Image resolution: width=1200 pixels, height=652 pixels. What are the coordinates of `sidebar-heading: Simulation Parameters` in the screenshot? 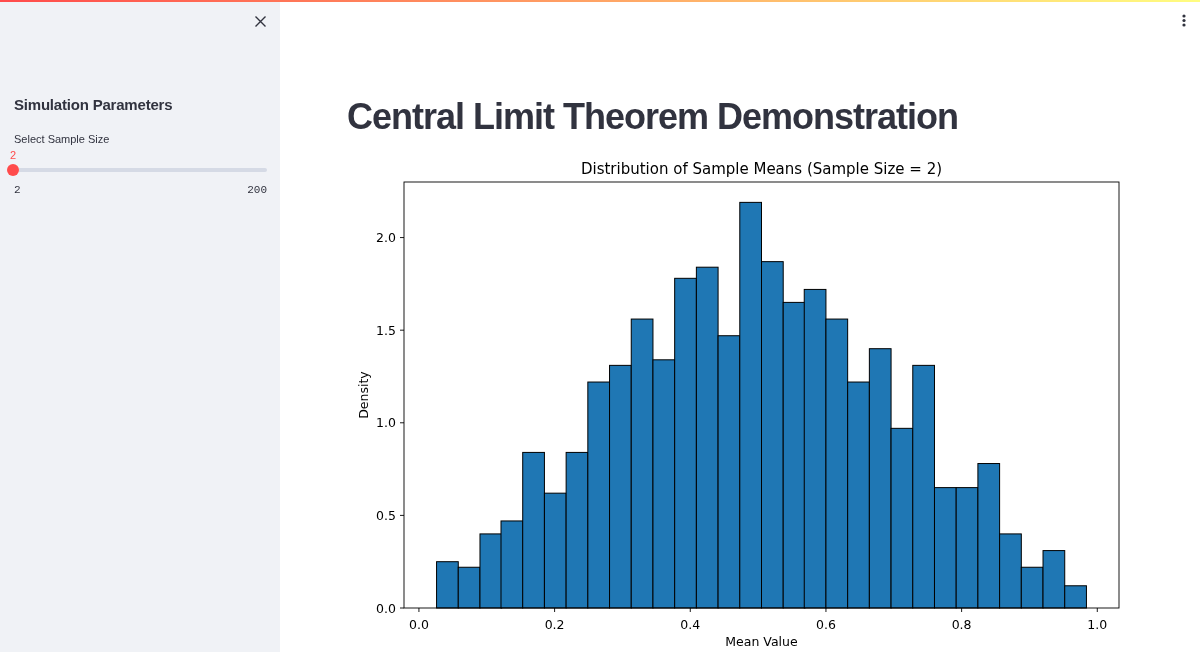 It's located at (94, 105).